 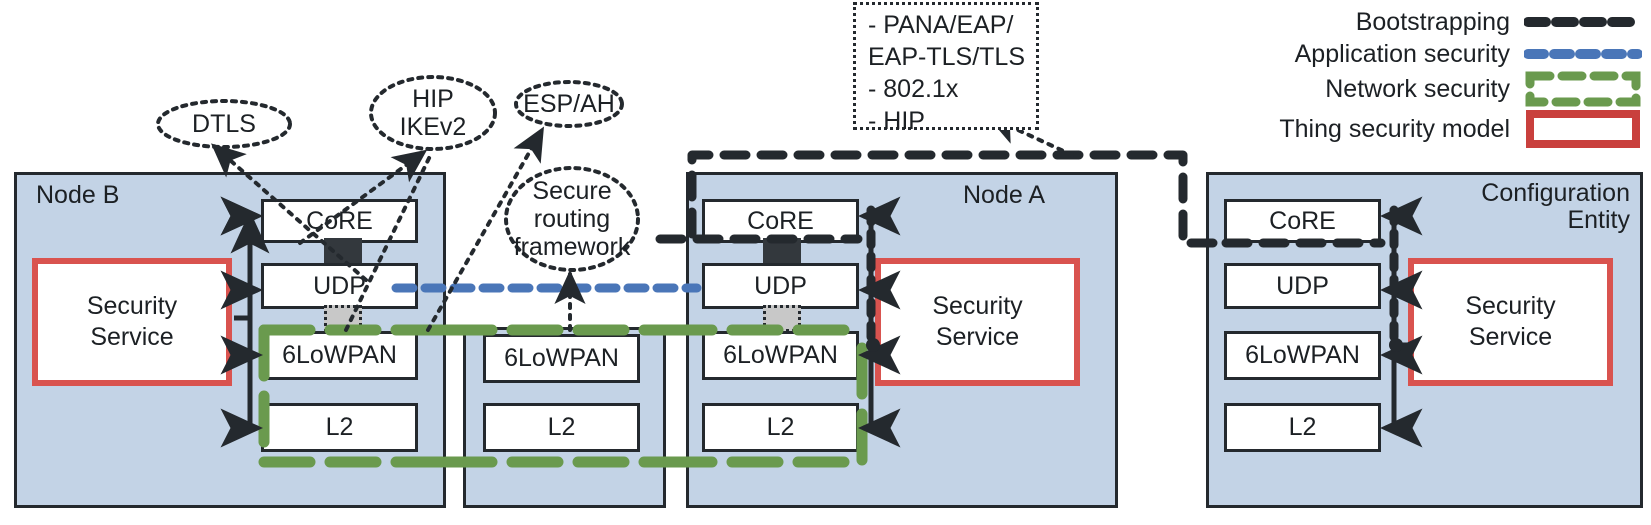 I want to click on arrow-dtls-to-udp, so click(x=289, y=212).